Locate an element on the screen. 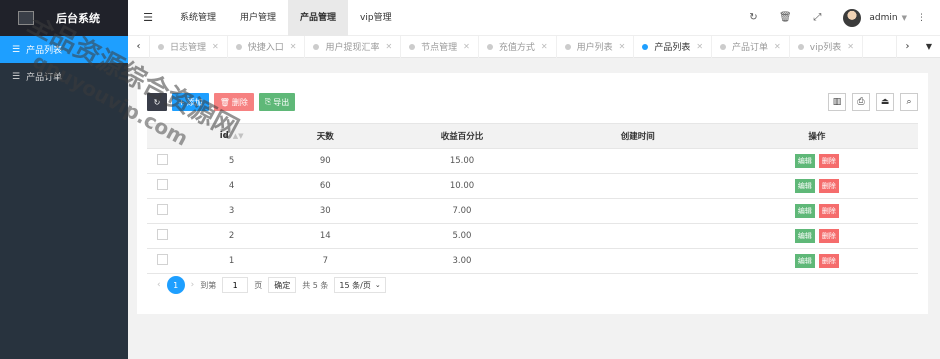 Image resolution: width=940 pixels, height=359 pixels. refresh-button: ↻ is located at coordinates (157, 102).